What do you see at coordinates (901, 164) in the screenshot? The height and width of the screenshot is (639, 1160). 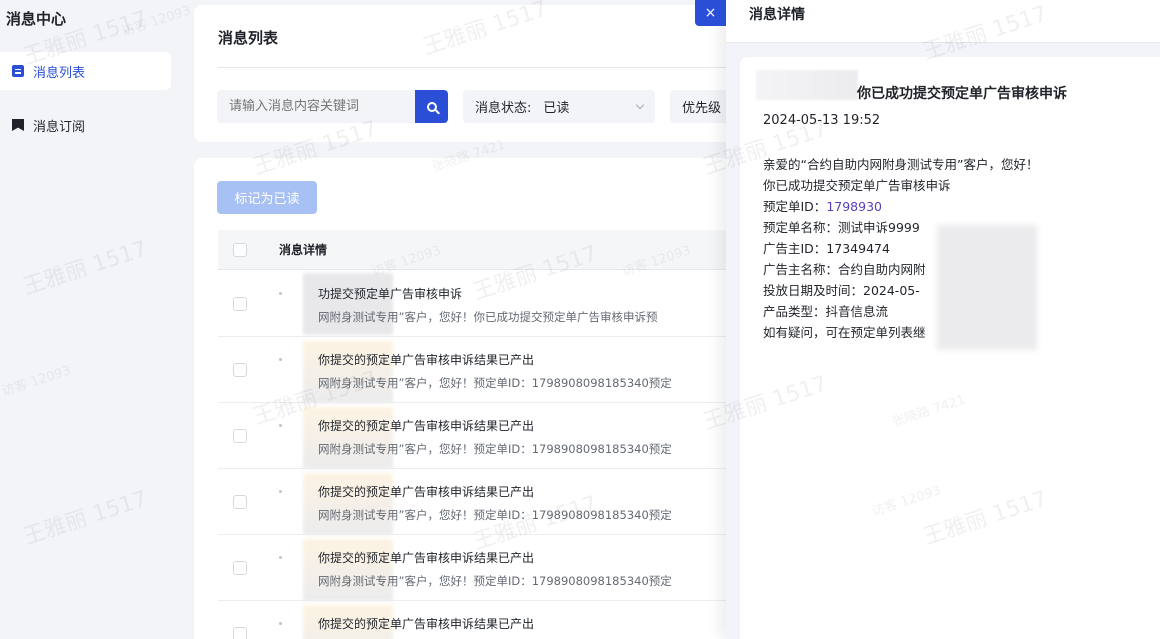 I see `greeting: 亲爱的“合约自助内网附身测试专用”客户，您好！` at bounding box center [901, 164].